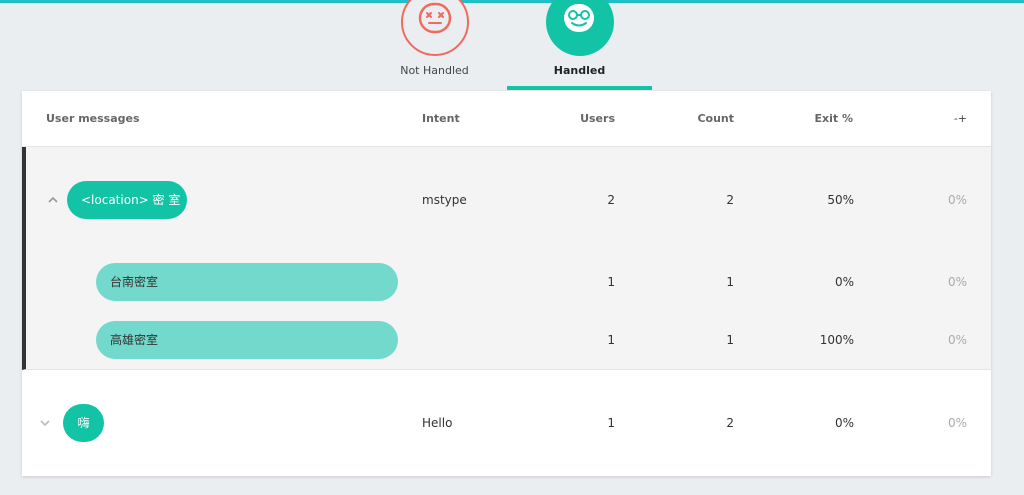 This screenshot has height=495, width=1024. What do you see at coordinates (437, 423) in the screenshot?
I see `intent-cell: Hello` at bounding box center [437, 423].